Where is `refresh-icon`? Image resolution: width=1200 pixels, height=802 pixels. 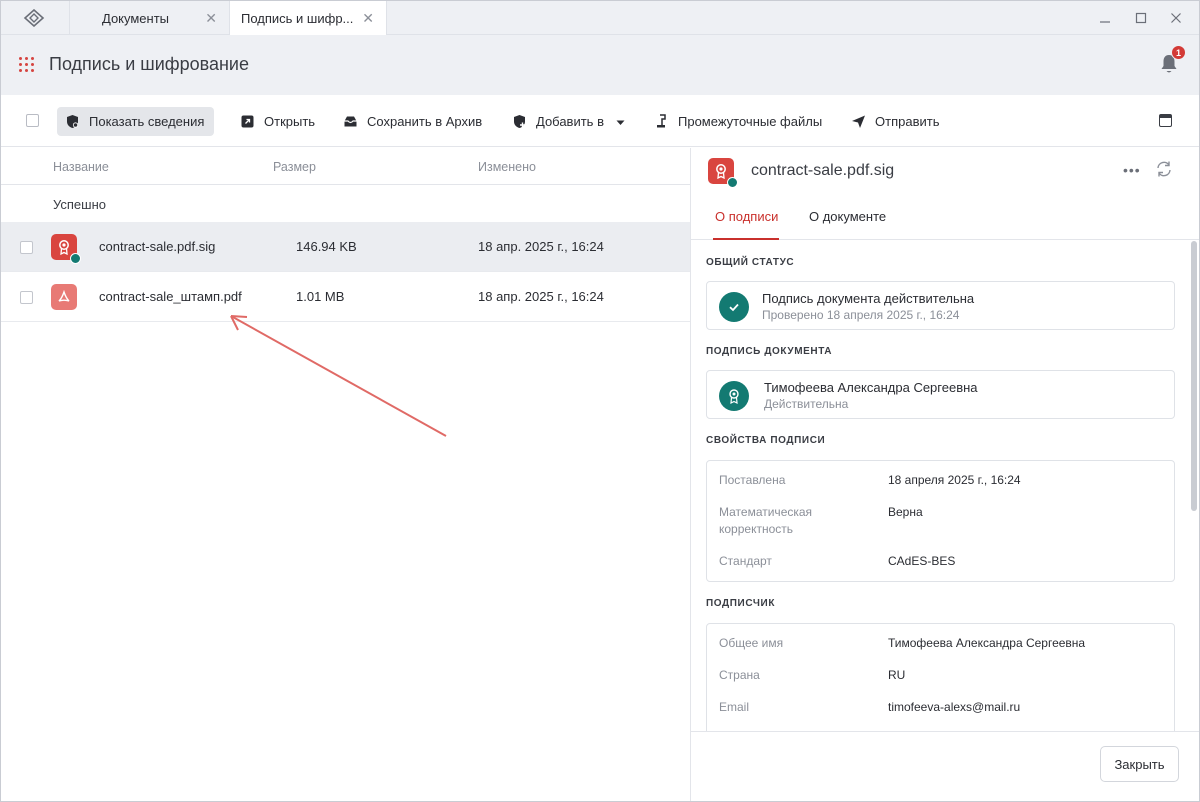 refresh-icon is located at coordinates (1164, 169).